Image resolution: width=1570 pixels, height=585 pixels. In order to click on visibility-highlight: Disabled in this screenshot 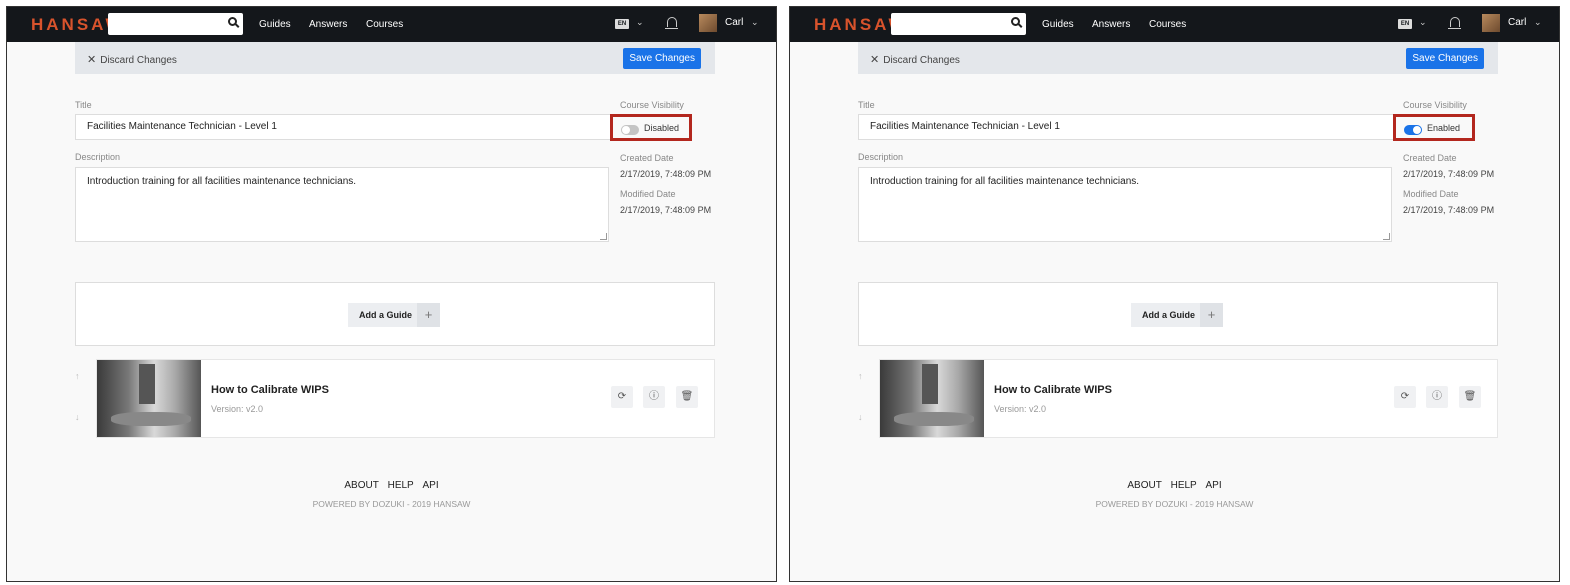, I will do `click(651, 127)`.